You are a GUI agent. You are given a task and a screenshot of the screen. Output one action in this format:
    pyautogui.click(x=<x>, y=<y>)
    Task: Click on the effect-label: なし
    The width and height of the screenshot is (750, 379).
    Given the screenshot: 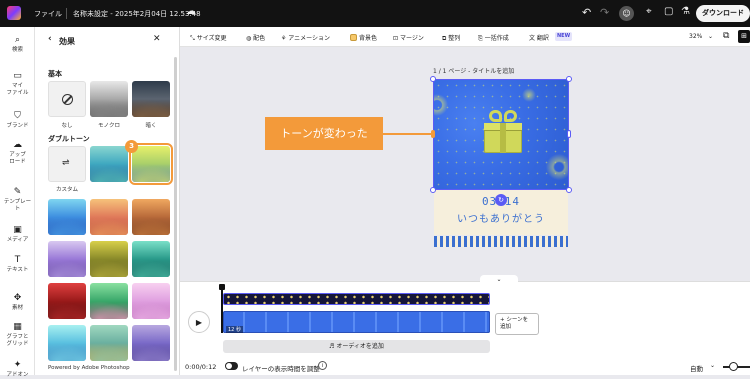 What is the action you would take?
    pyautogui.click(x=67, y=126)
    